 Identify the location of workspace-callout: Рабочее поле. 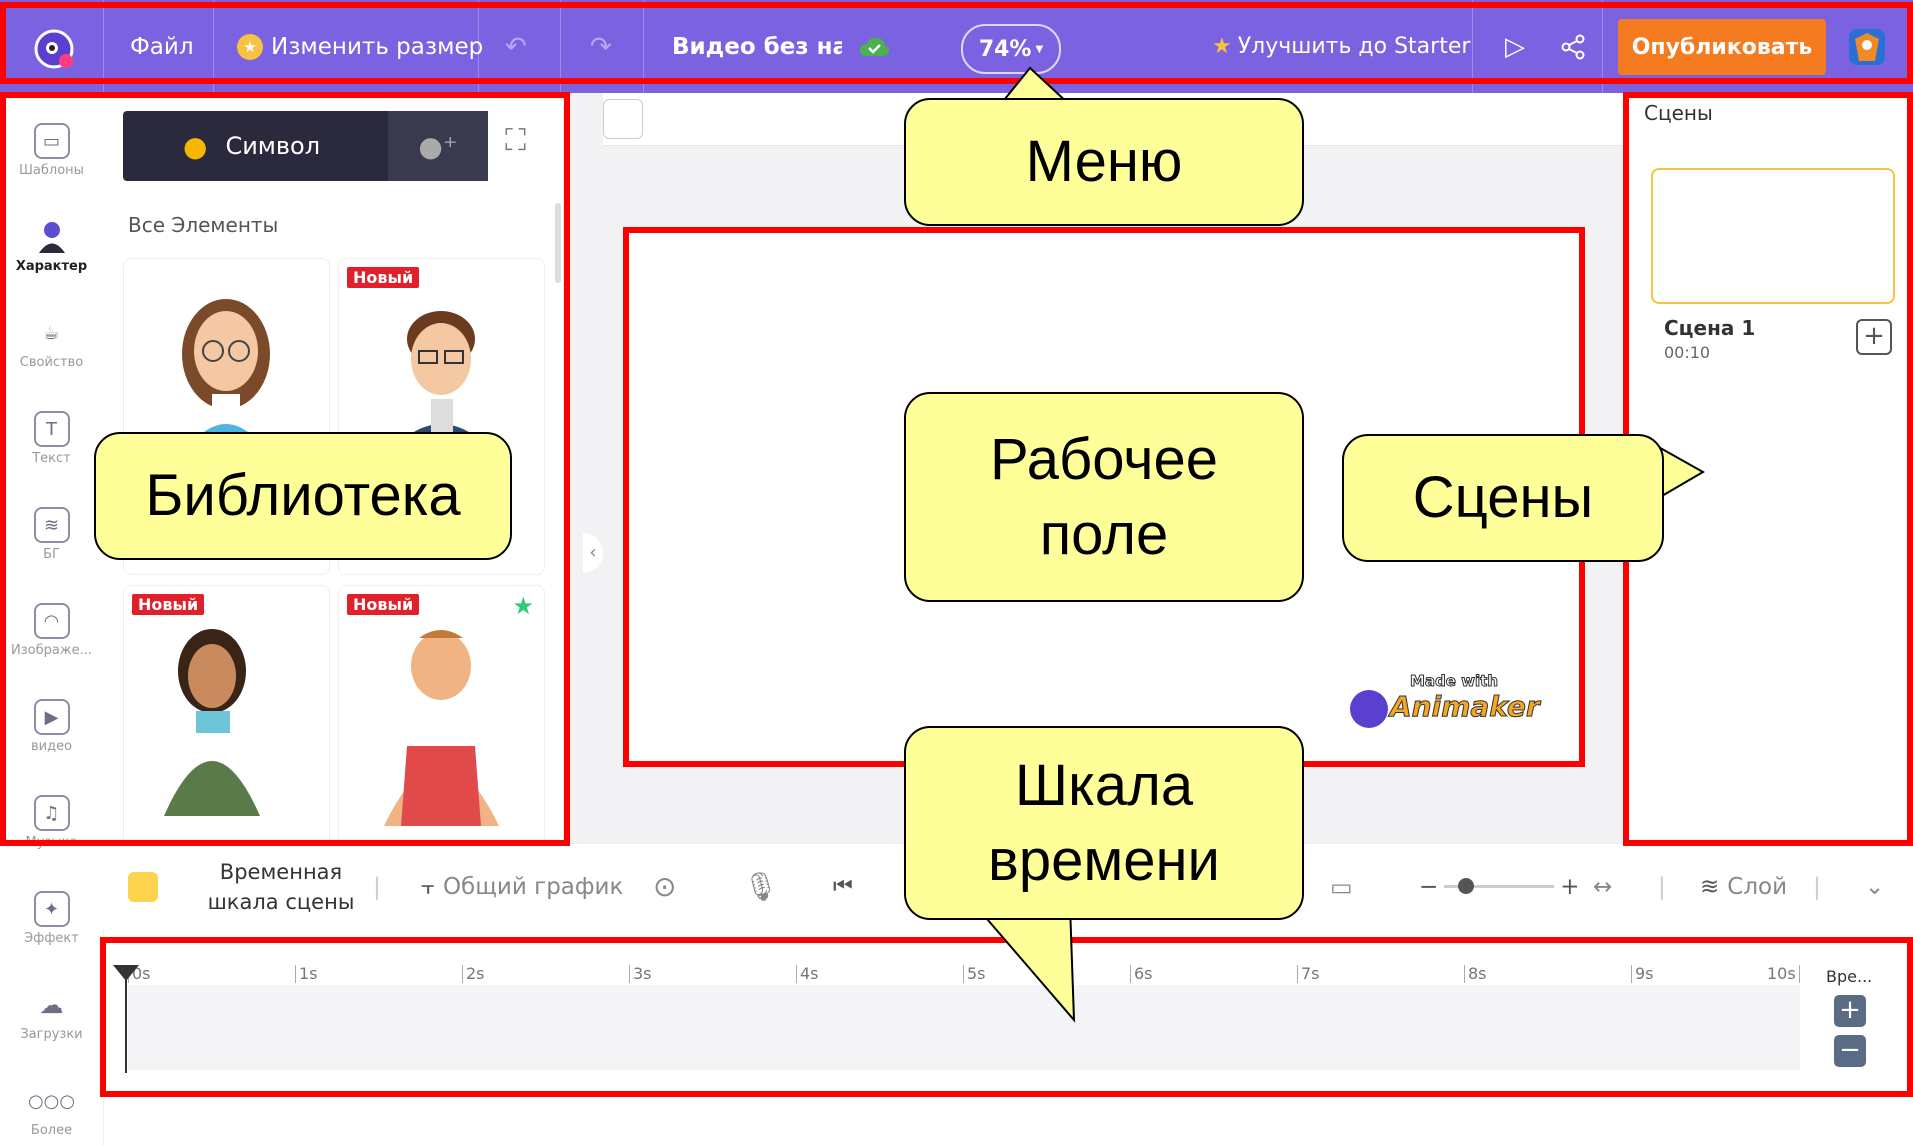
(1104, 497).